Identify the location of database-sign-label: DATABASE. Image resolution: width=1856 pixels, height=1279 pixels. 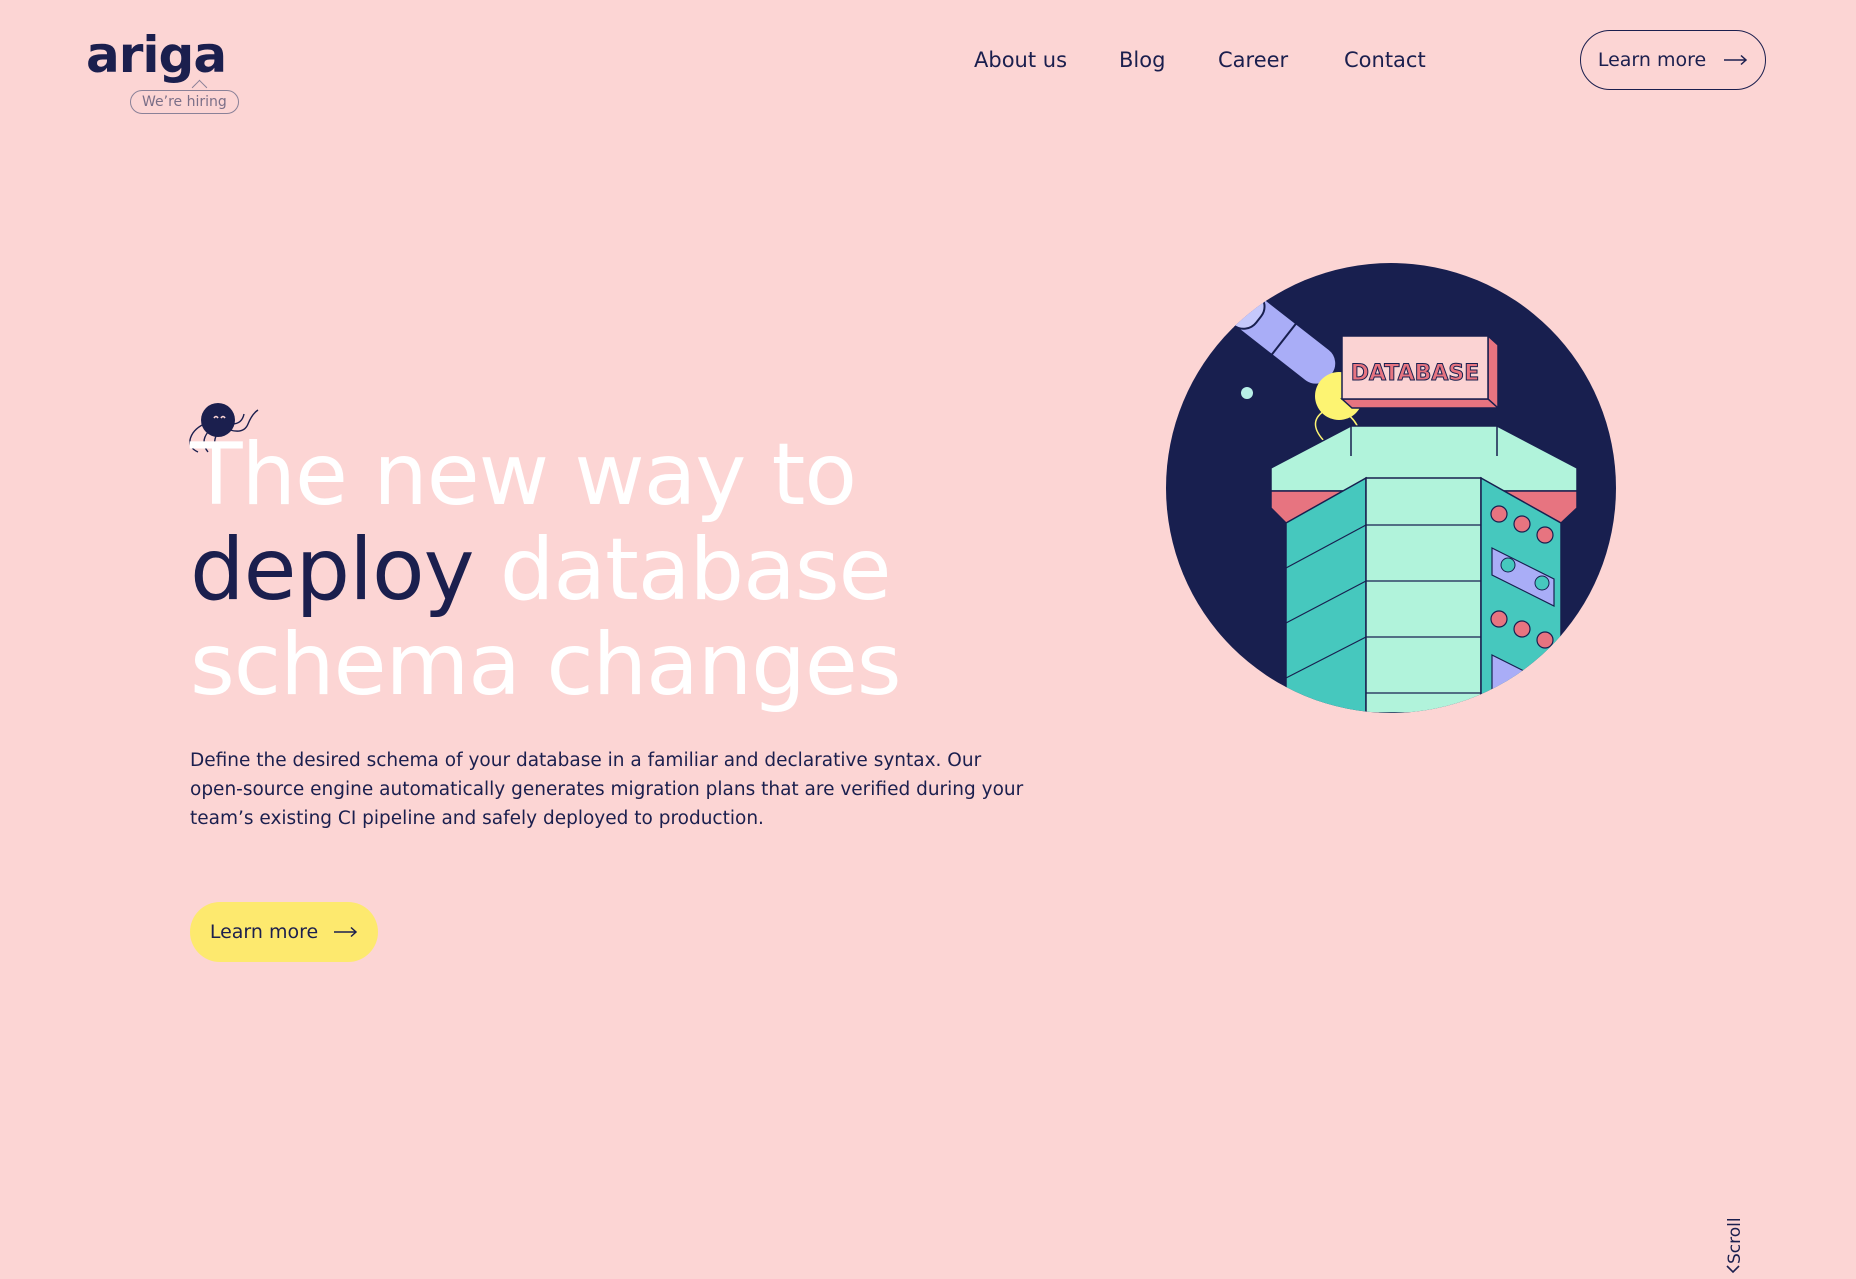
(1415, 373).